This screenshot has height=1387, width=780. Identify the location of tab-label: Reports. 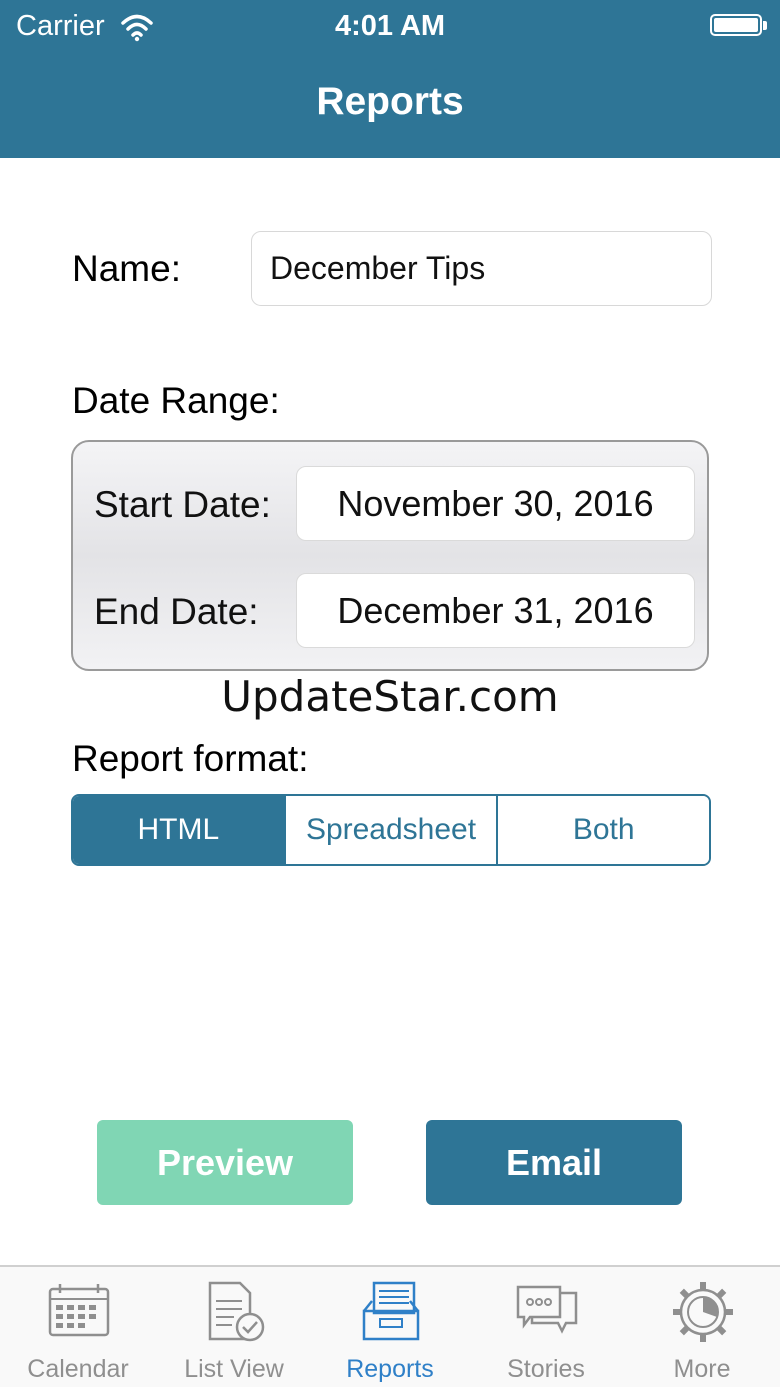
(390, 1369).